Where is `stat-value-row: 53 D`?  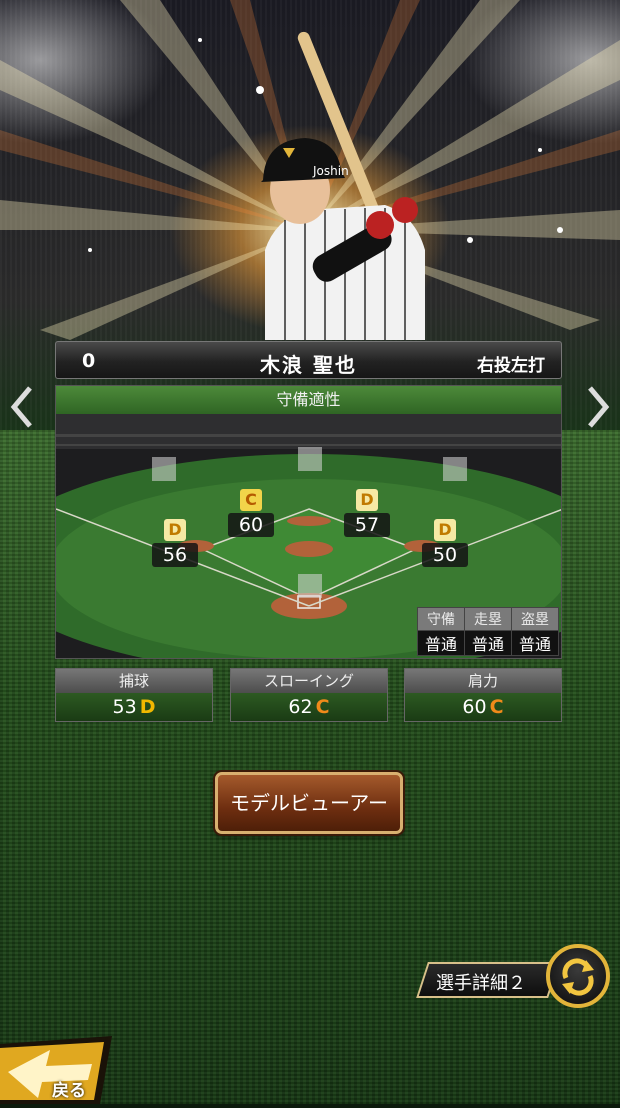
stat-value-row: 53 D is located at coordinates (134, 707).